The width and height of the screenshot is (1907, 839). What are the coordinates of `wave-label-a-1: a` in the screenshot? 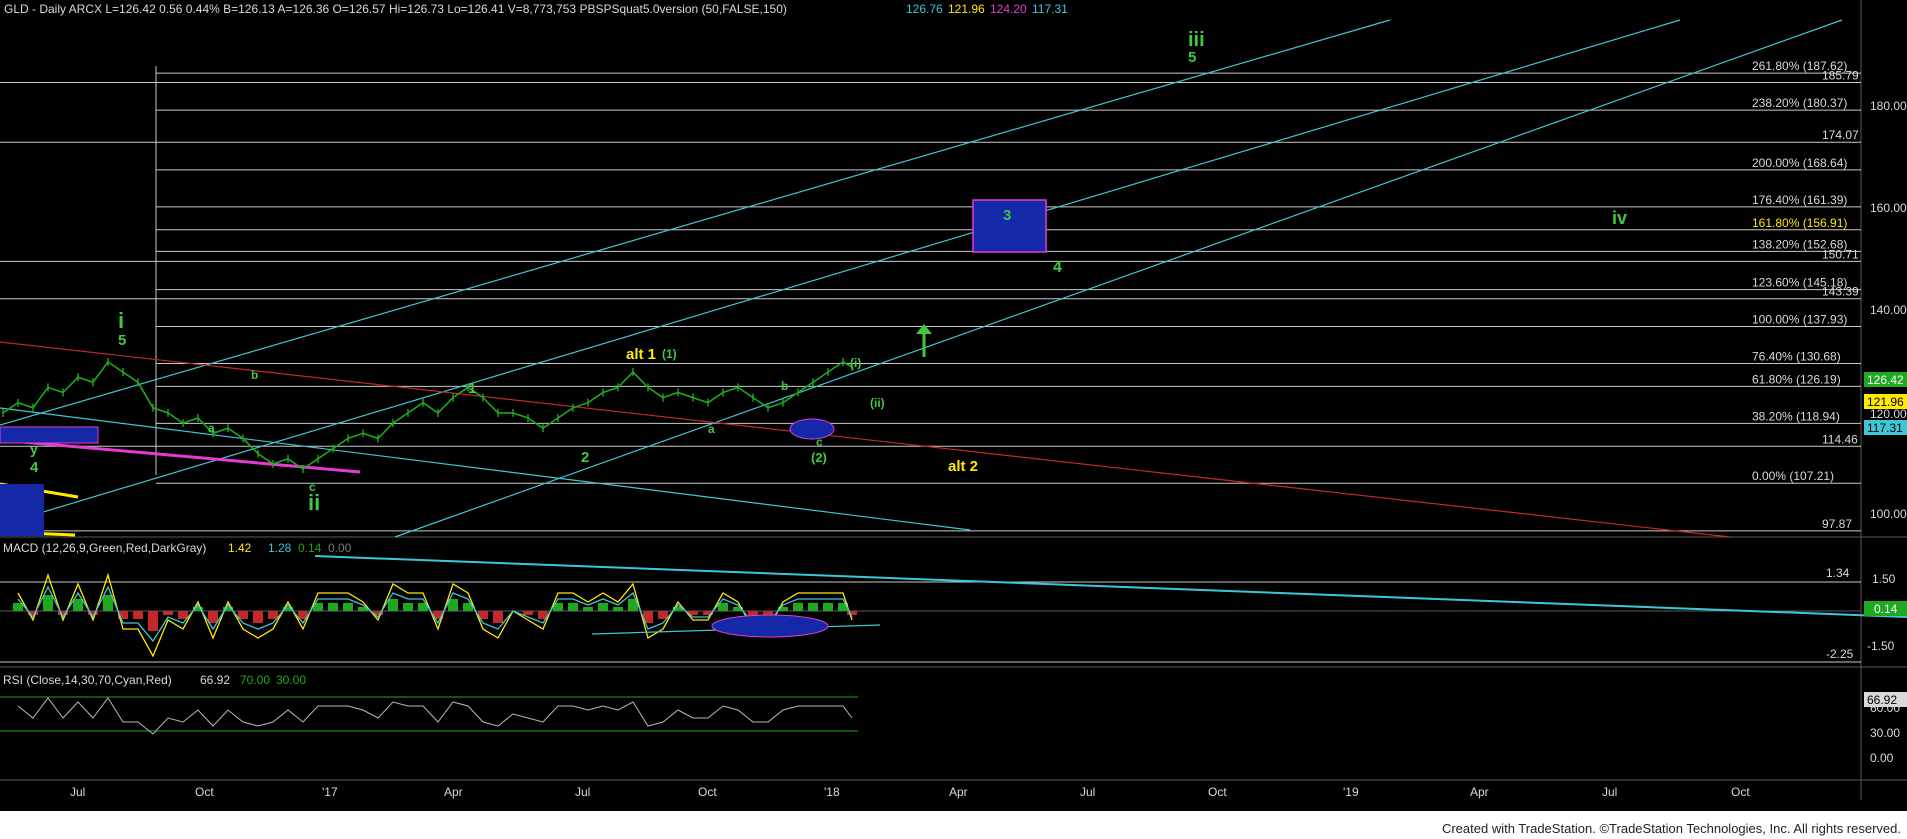 It's located at (211, 428).